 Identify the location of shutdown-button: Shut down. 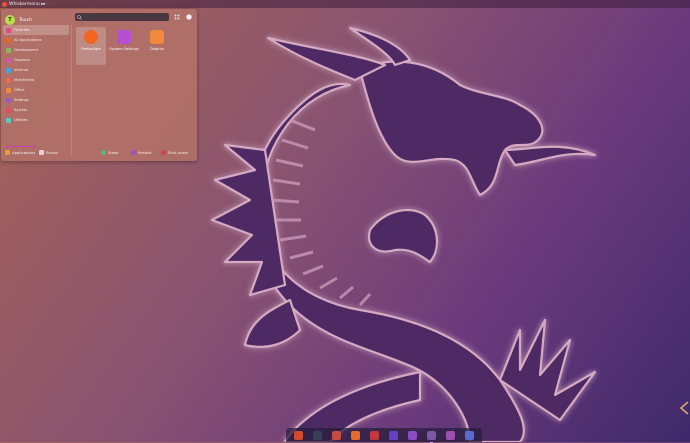
(176, 152).